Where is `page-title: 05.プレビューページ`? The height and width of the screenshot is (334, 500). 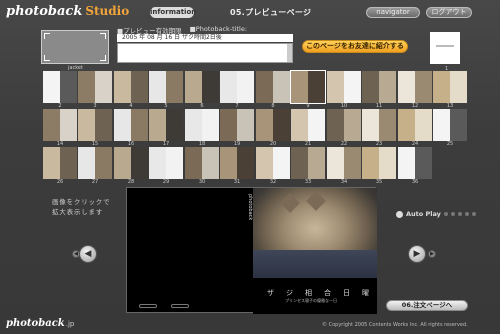 page-title: 05.プレビューページ is located at coordinates (271, 12).